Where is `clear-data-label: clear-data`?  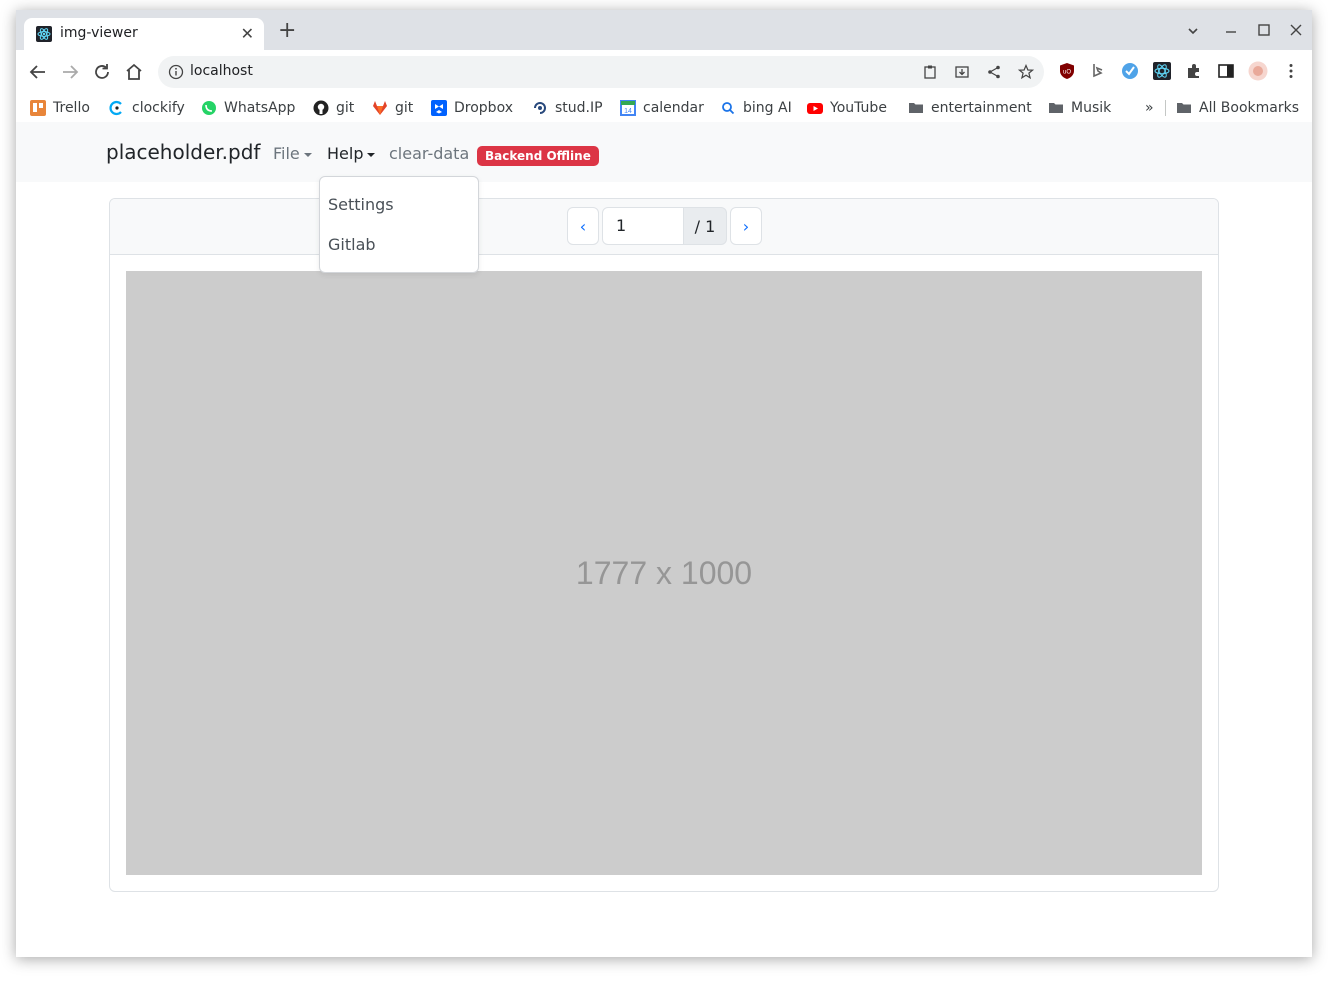 clear-data-label: clear-data is located at coordinates (429, 153).